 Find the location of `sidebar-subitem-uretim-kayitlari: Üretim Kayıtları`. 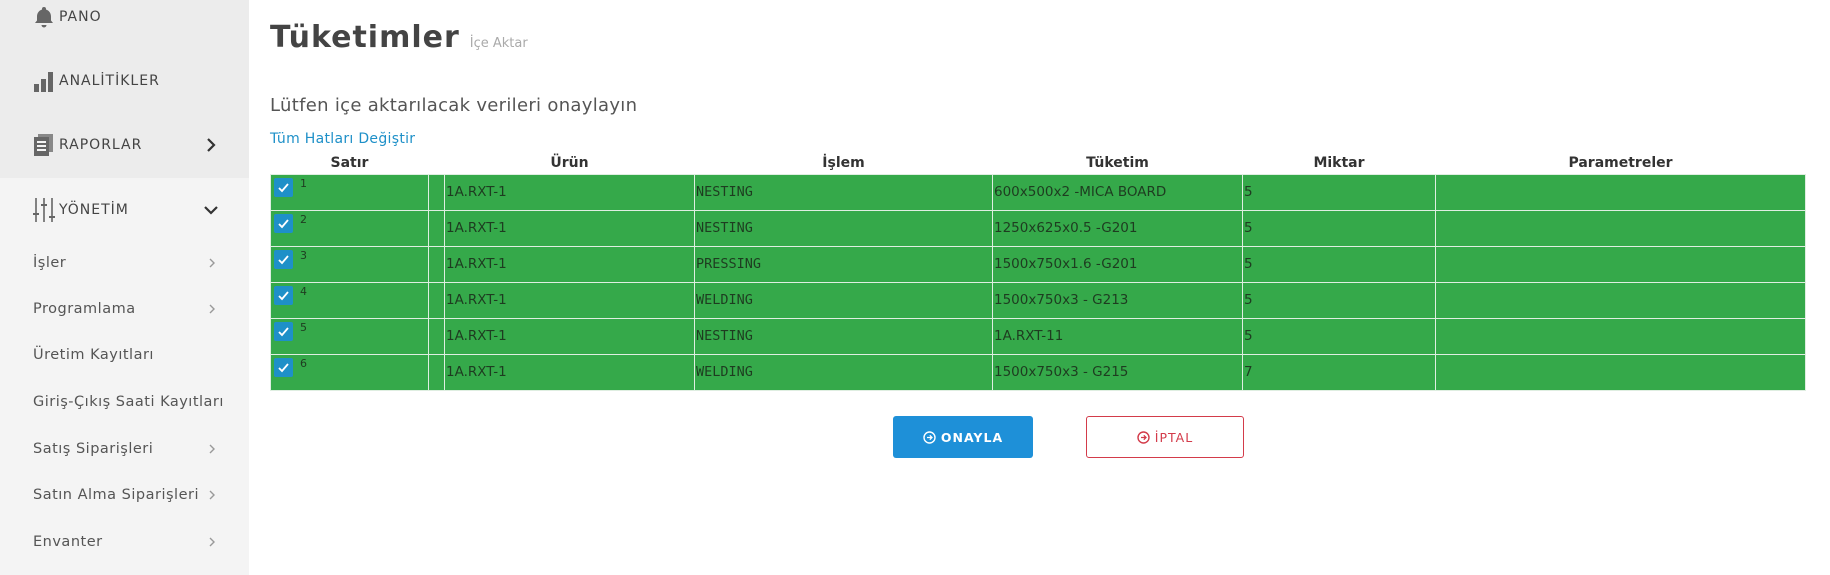

sidebar-subitem-uretim-kayitlari: Üretim Kayıtları is located at coordinates (124, 355).